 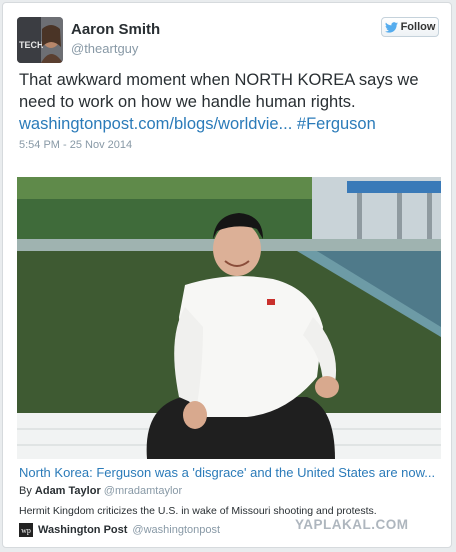 What do you see at coordinates (391, 27) in the screenshot?
I see `twitter-bird-icon` at bounding box center [391, 27].